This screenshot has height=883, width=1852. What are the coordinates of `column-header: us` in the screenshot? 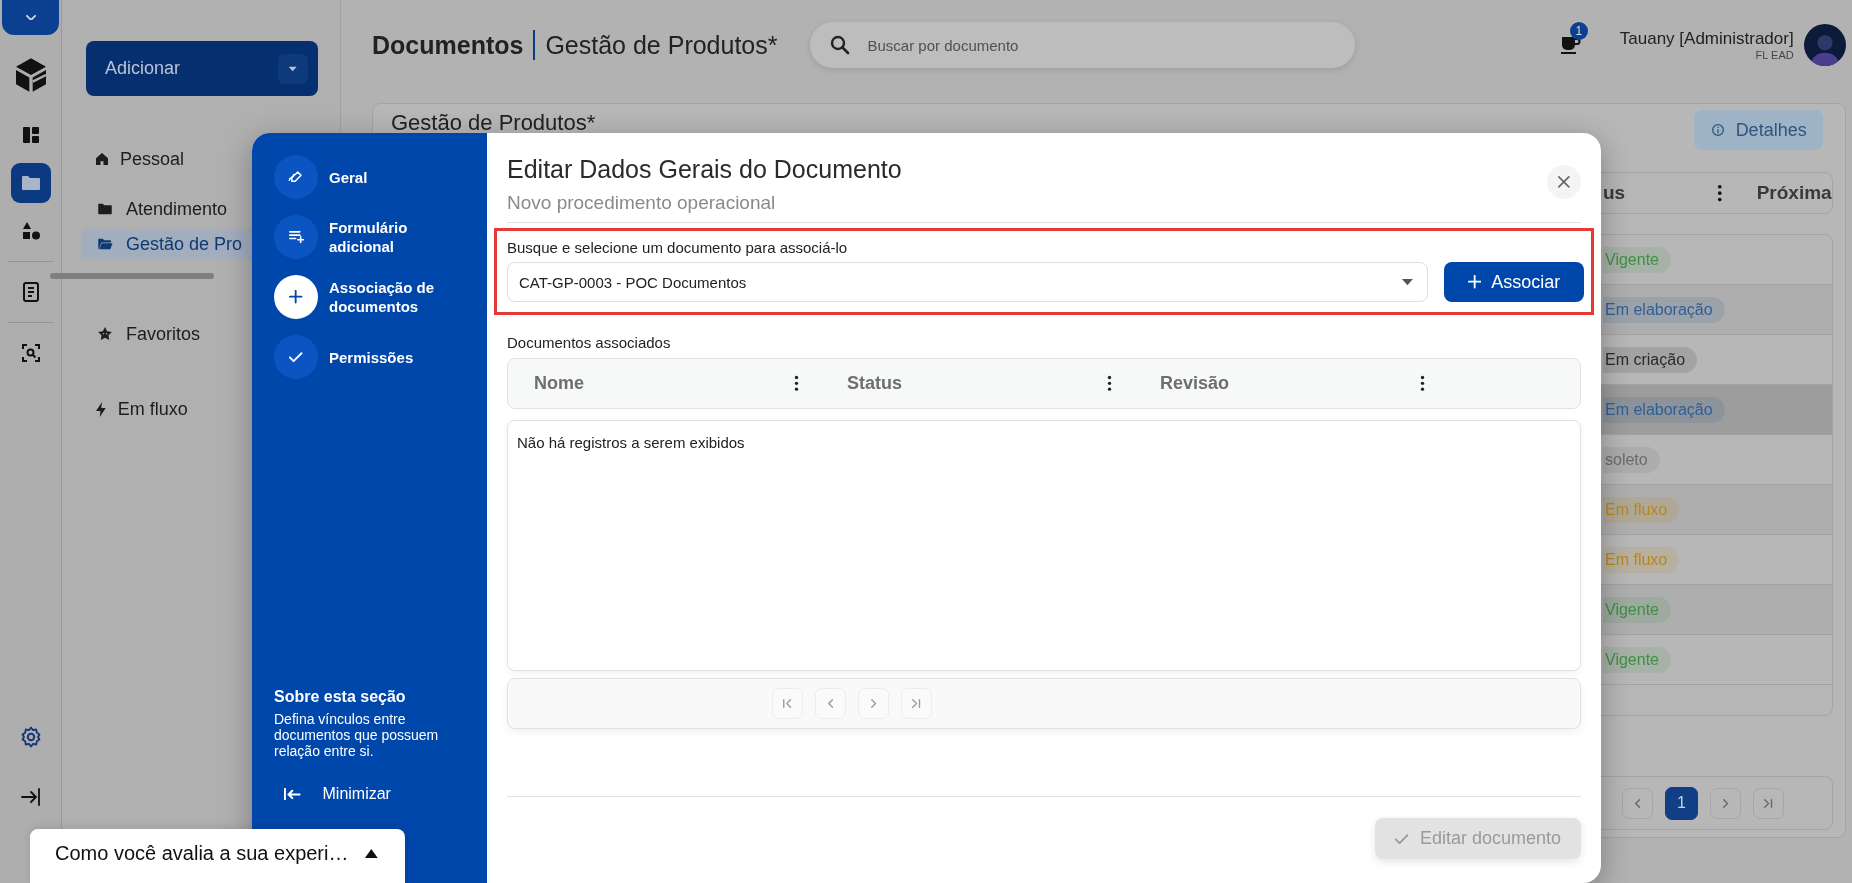 It's located at (1614, 193).